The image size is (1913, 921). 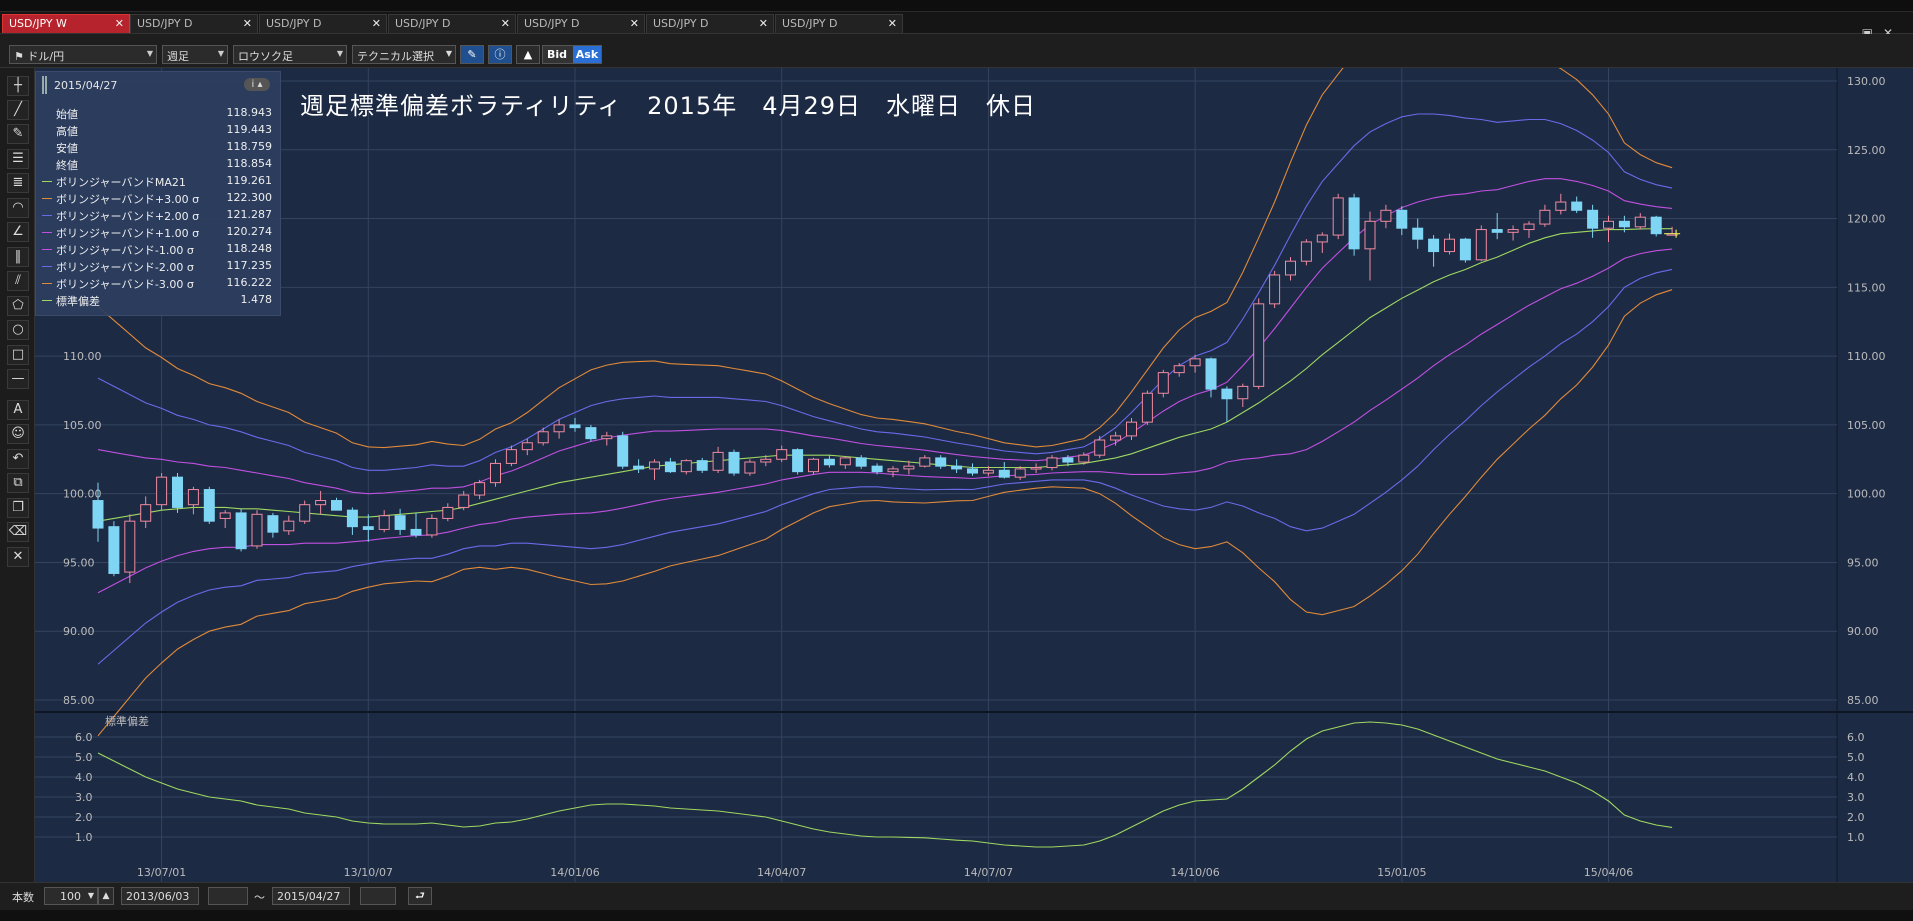 I want to click on currency-pair-select: ⚑ ドル/円, so click(x=83, y=54).